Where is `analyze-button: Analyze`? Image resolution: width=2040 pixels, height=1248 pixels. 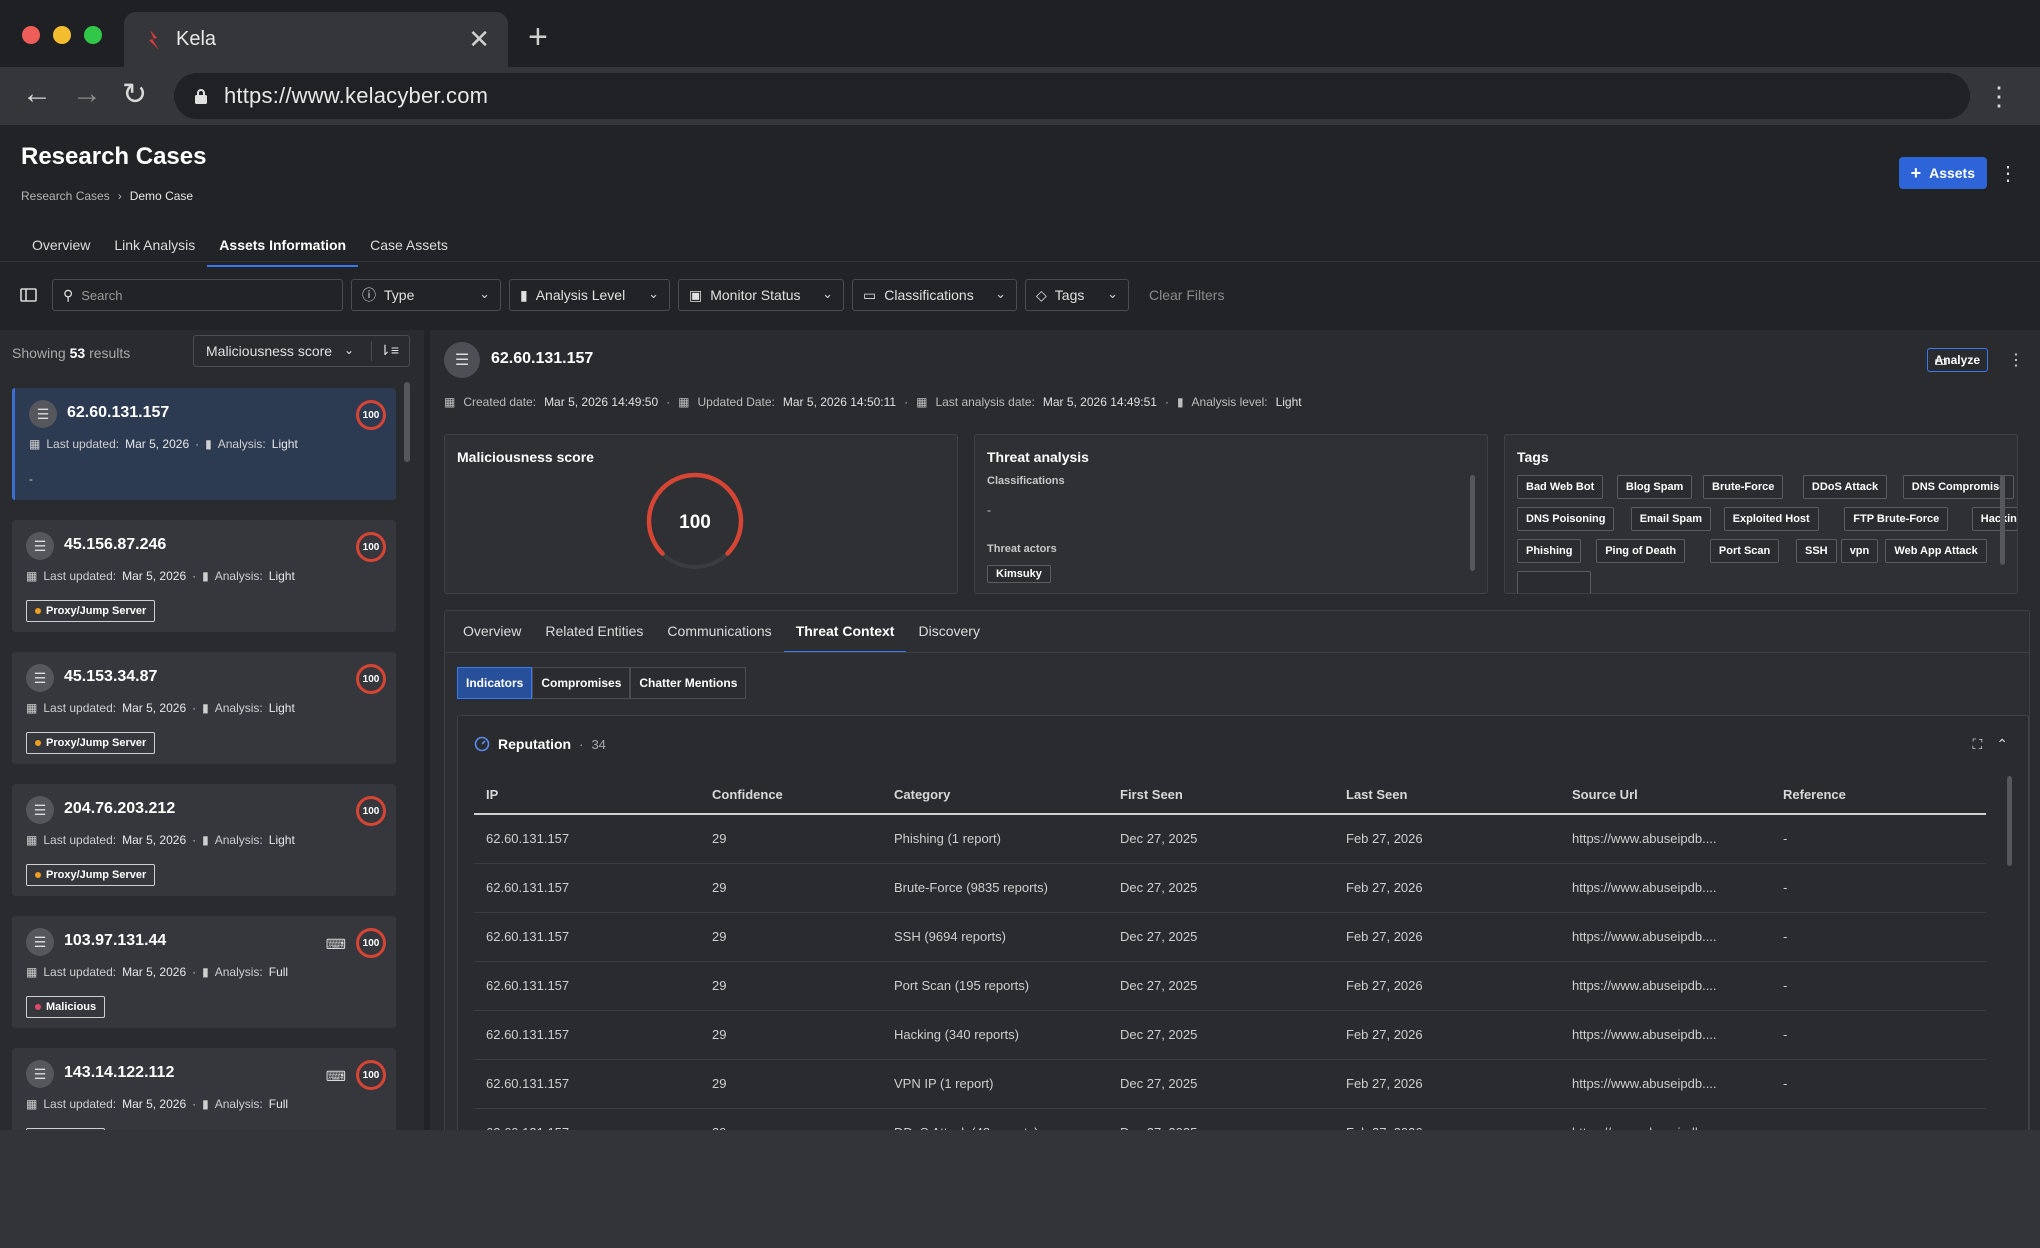 analyze-button: Analyze is located at coordinates (1957, 360).